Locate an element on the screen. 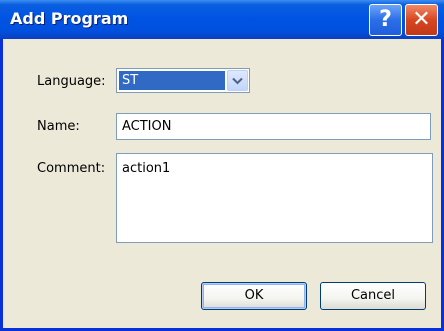 The image size is (444, 331). dialog-title: Add Program is located at coordinates (69, 18).